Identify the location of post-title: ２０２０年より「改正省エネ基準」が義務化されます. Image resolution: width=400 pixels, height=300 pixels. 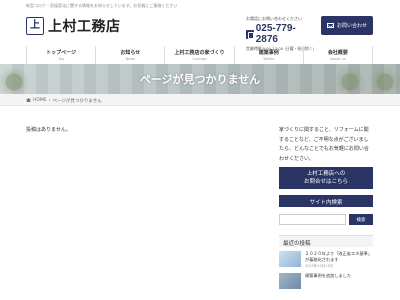
(339, 257).